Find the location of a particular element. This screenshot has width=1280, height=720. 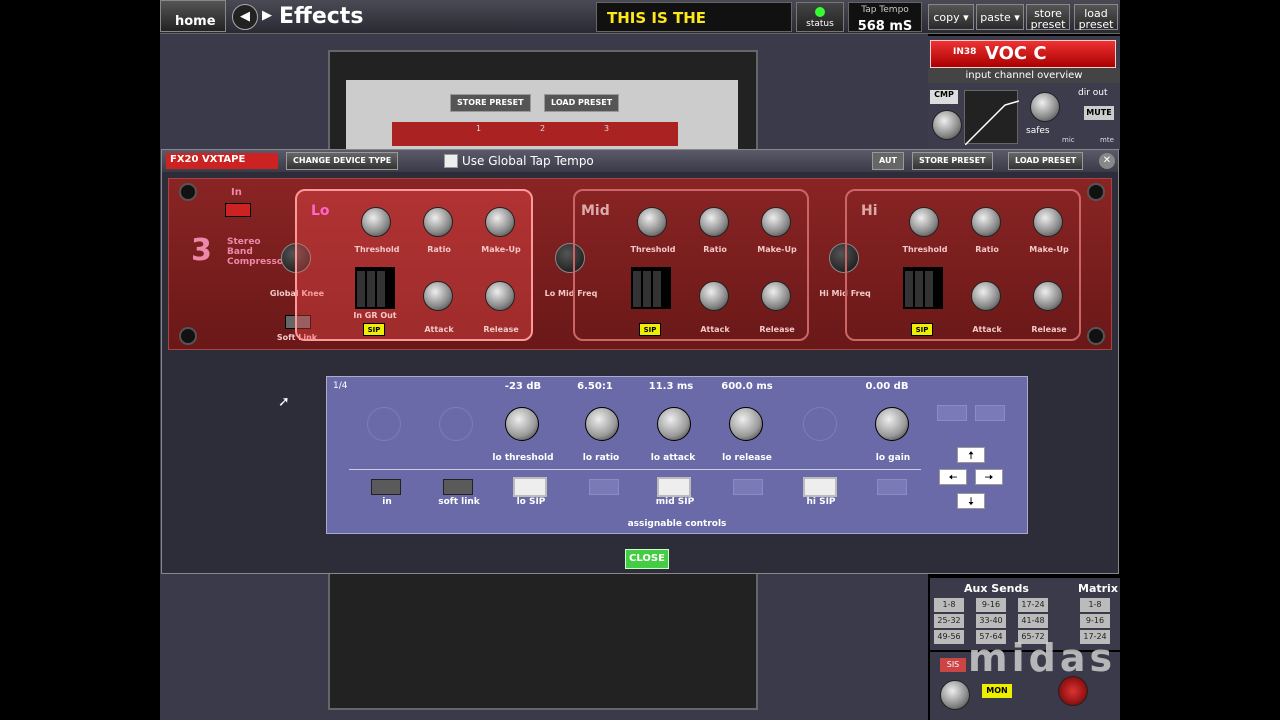

mid-release-knob is located at coordinates (776, 296).